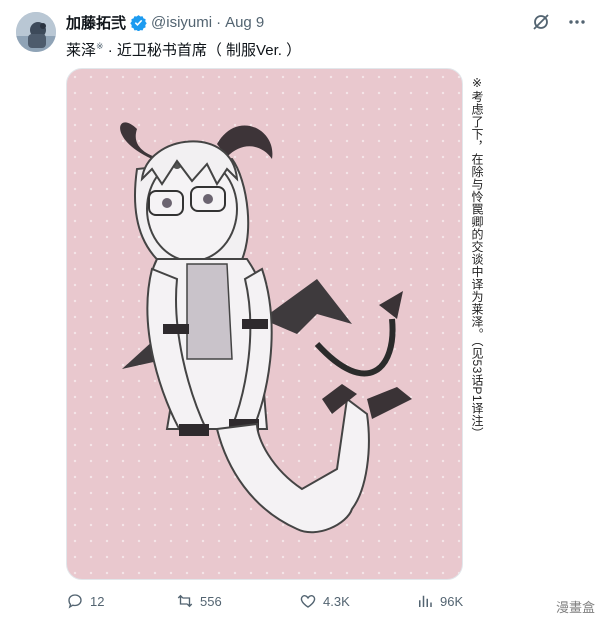  What do you see at coordinates (96, 22) in the screenshot?
I see `author-name: 加藤拓弐` at bounding box center [96, 22].